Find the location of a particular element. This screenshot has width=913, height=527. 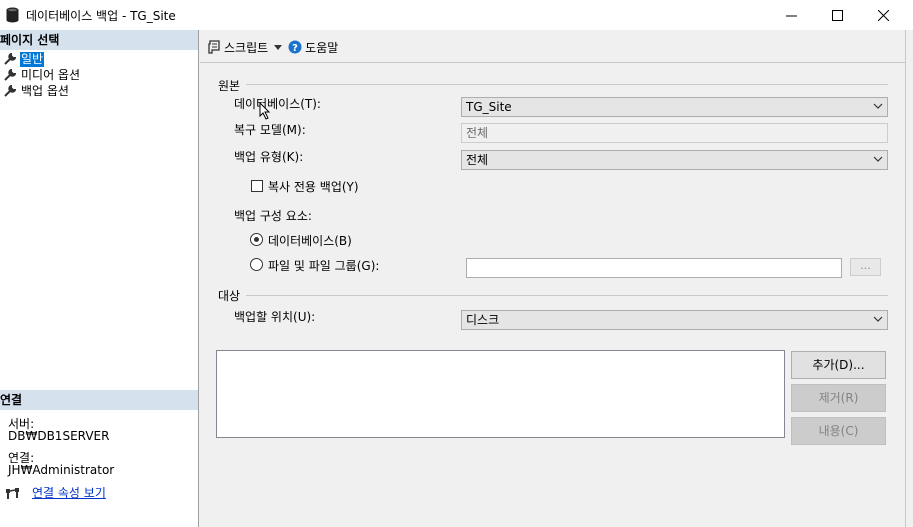

script-button: 스크립트 is located at coordinates (237, 47).